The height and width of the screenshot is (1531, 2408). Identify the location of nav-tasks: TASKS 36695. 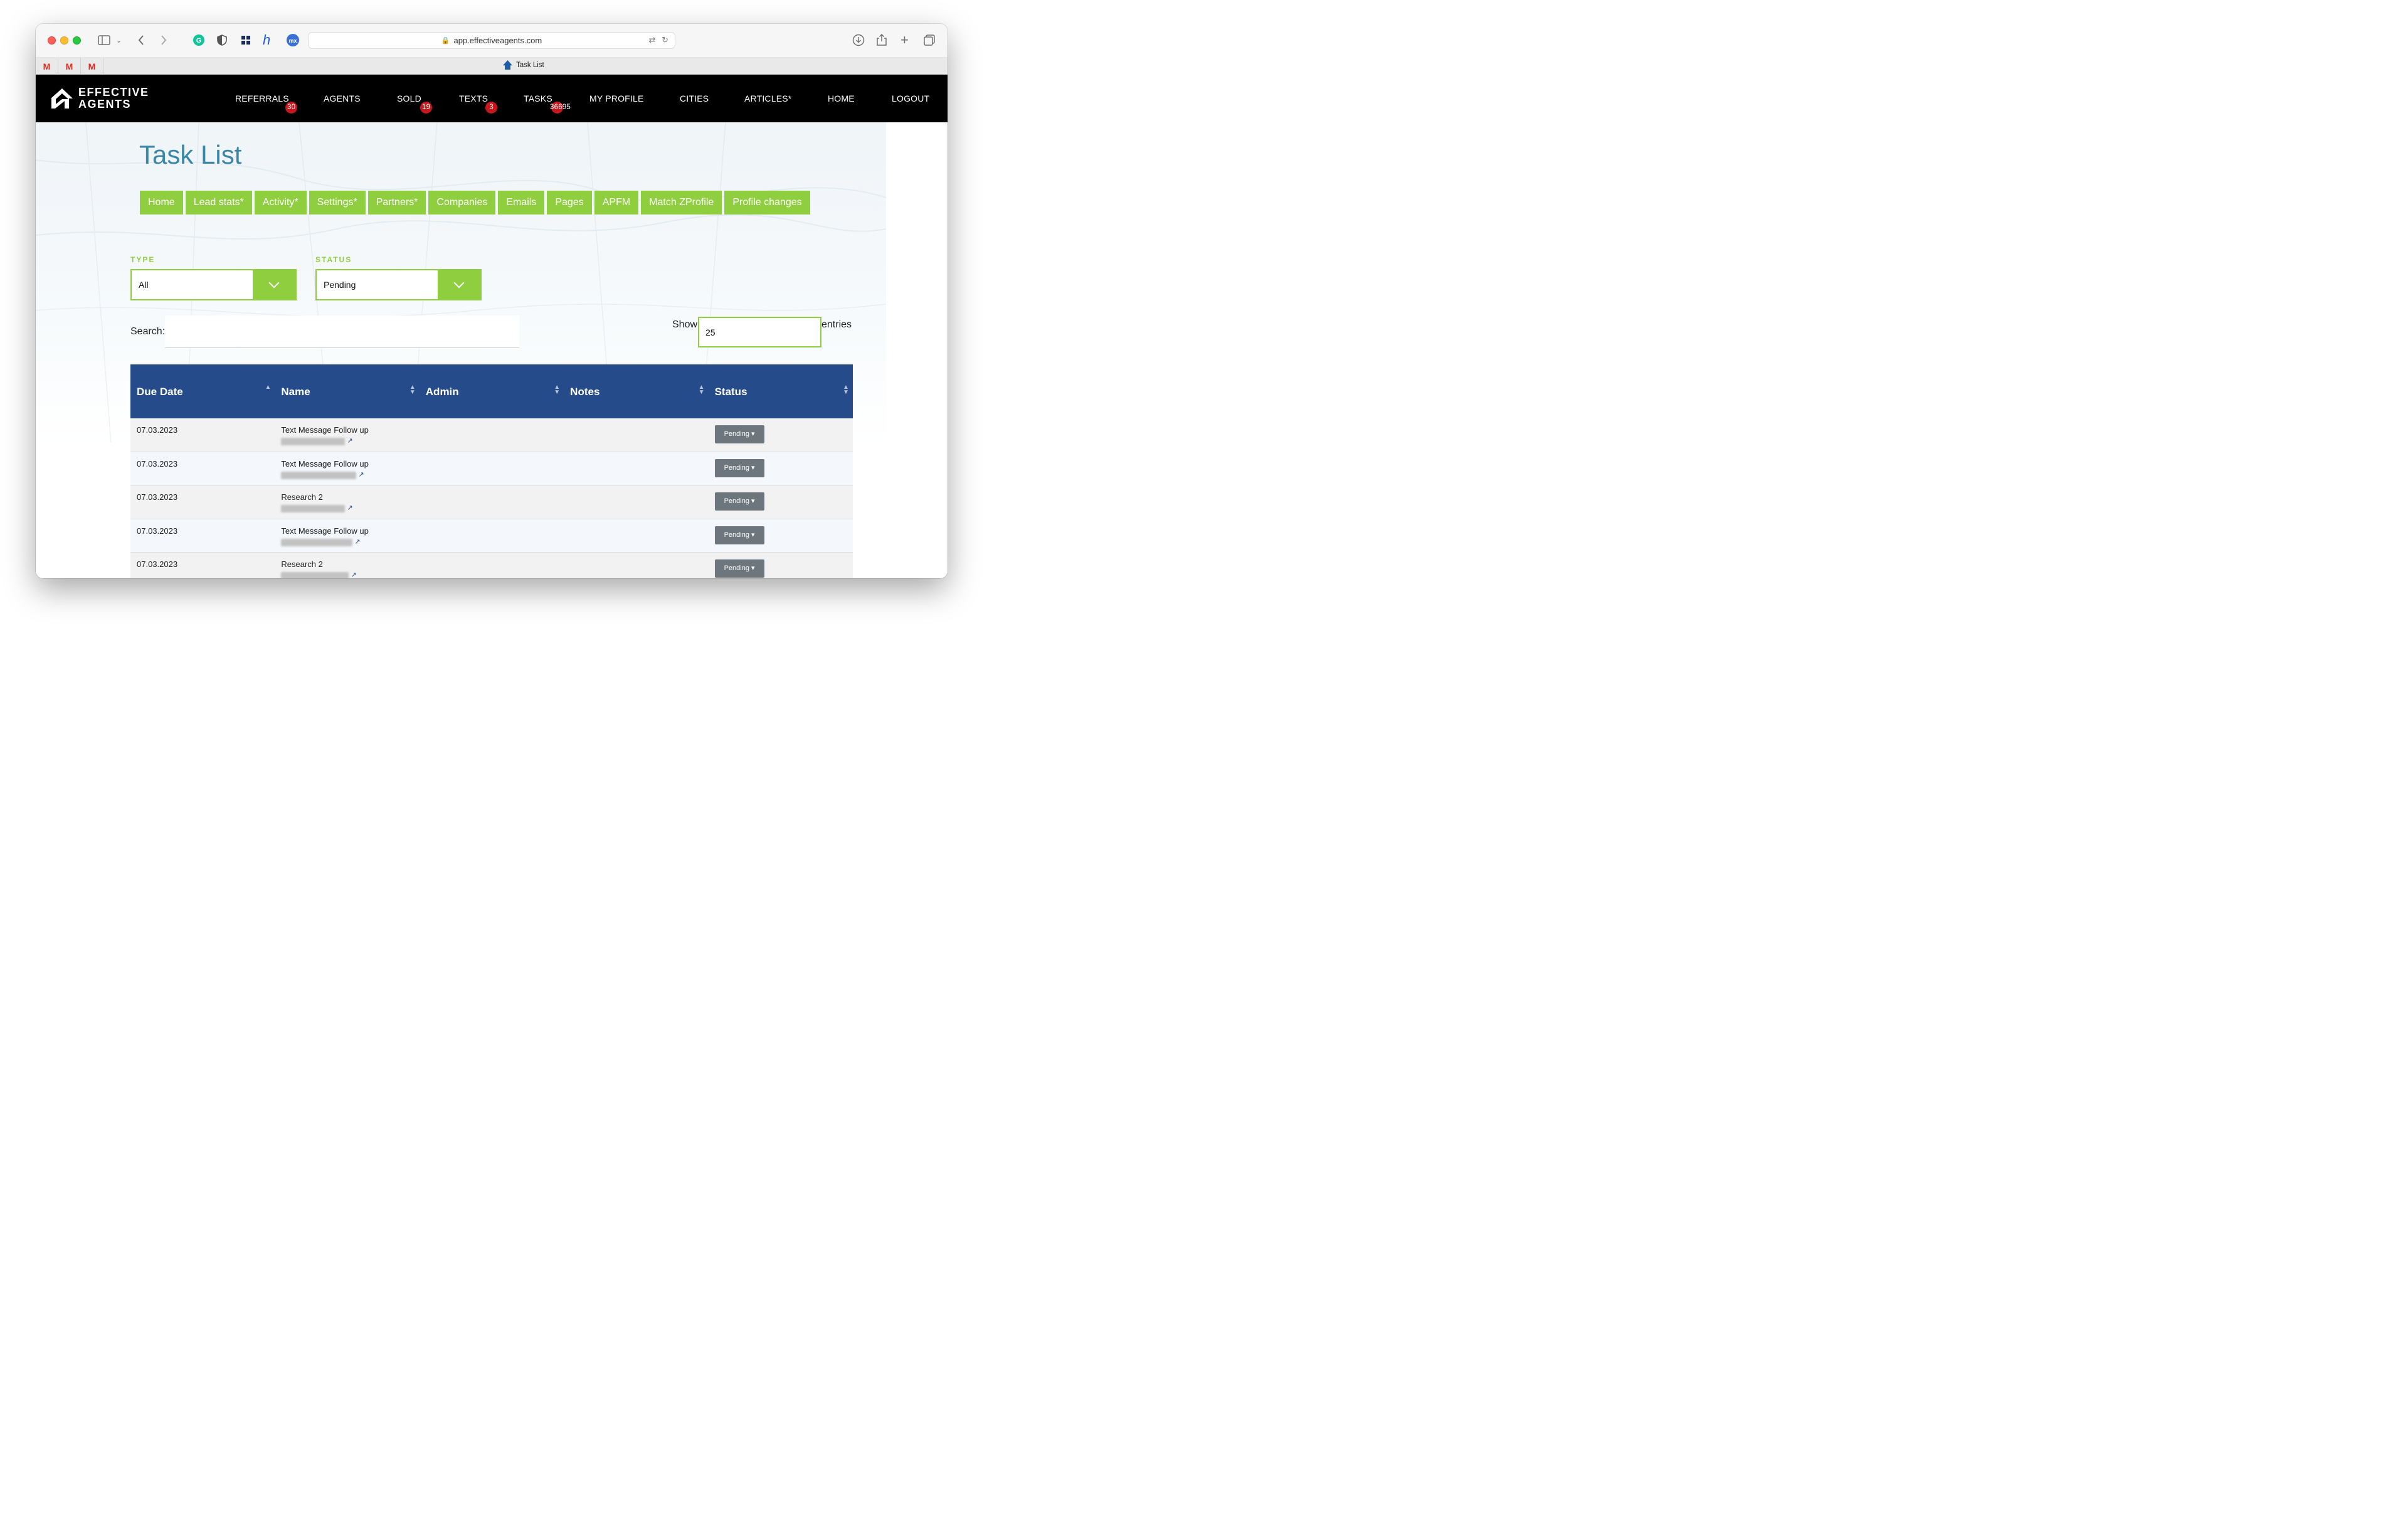
(547, 103).